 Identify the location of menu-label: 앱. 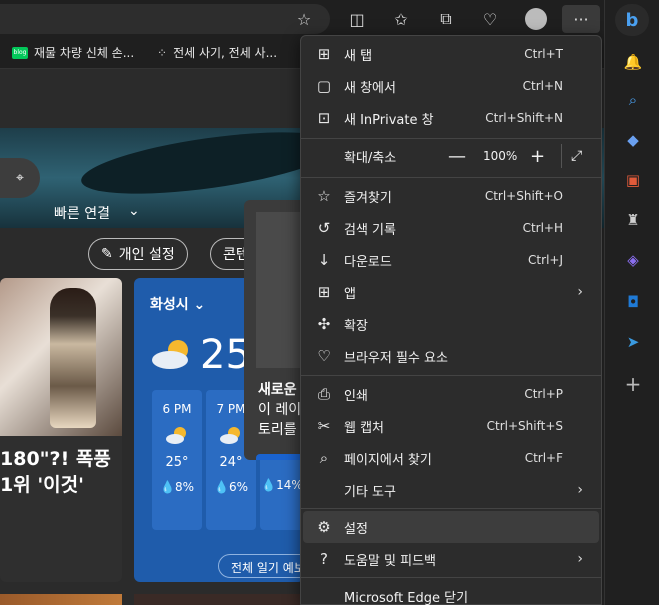
(350, 294).